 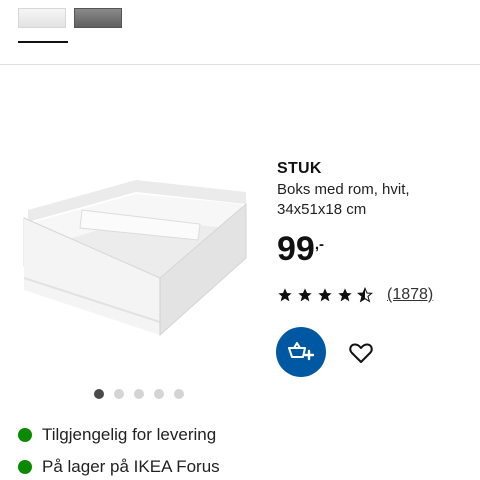 I want to click on product-description: Boks med rom, hvit, 34x51x18 cm, so click(x=343, y=199).